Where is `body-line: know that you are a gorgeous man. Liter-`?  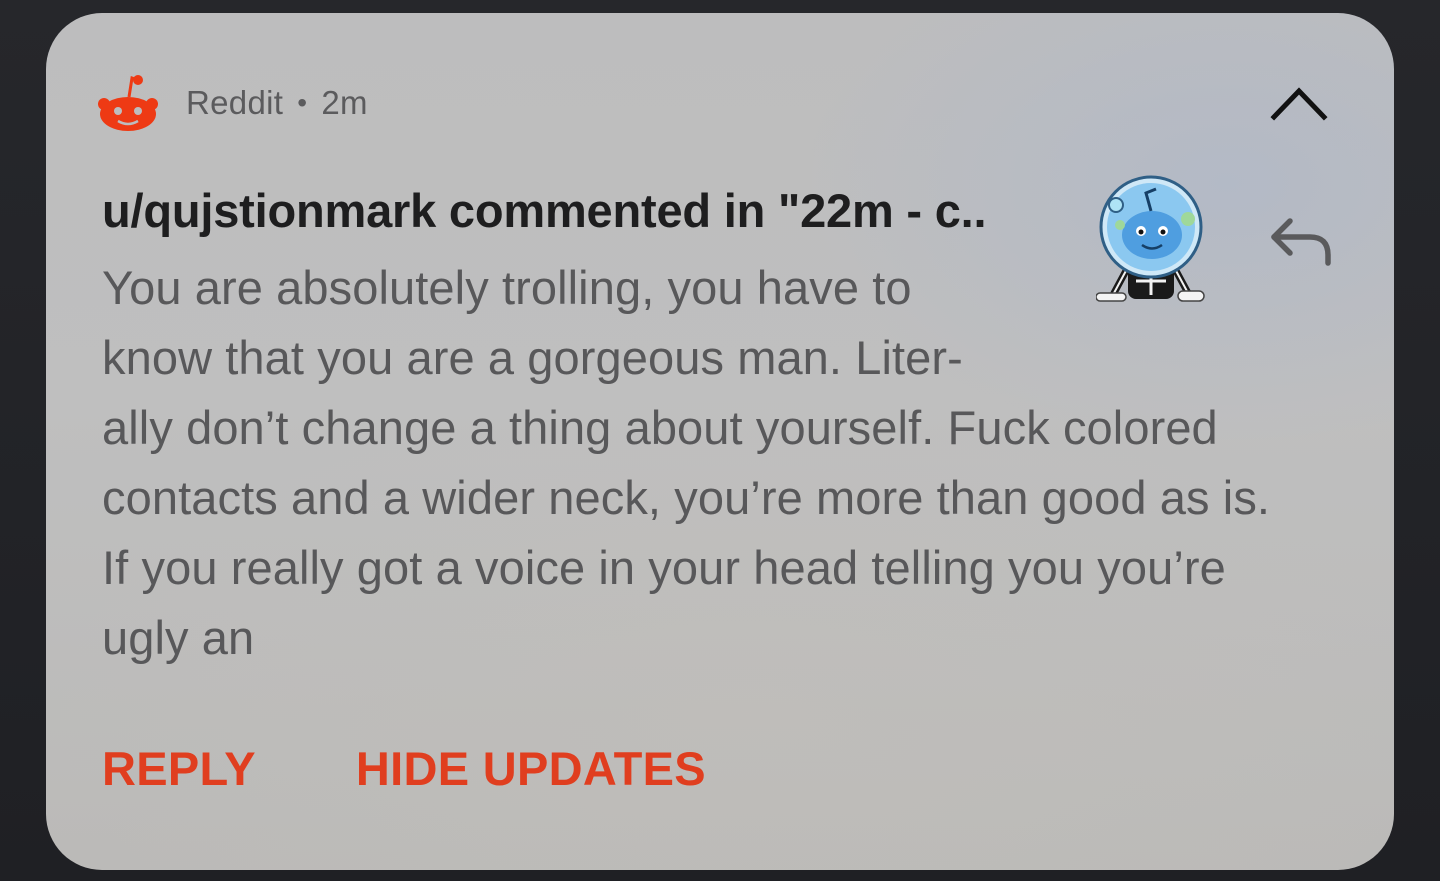 body-line: know that you are a gorgeous man. Liter- is located at coordinates (532, 357).